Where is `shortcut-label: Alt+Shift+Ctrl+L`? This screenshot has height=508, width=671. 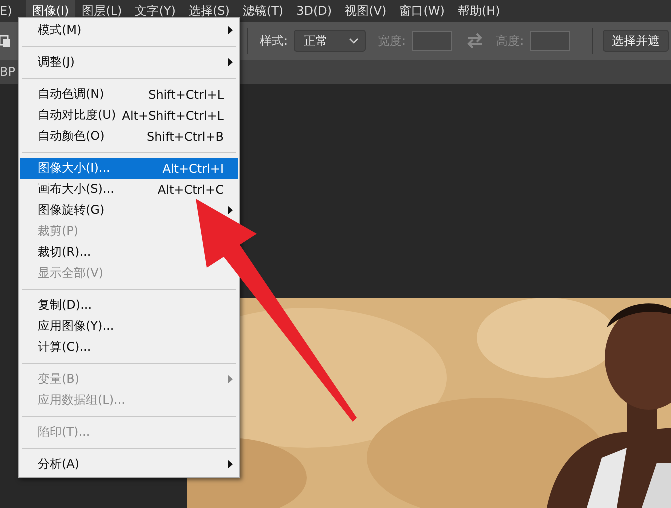 shortcut-label: Alt+Shift+Ctrl+L is located at coordinates (173, 115).